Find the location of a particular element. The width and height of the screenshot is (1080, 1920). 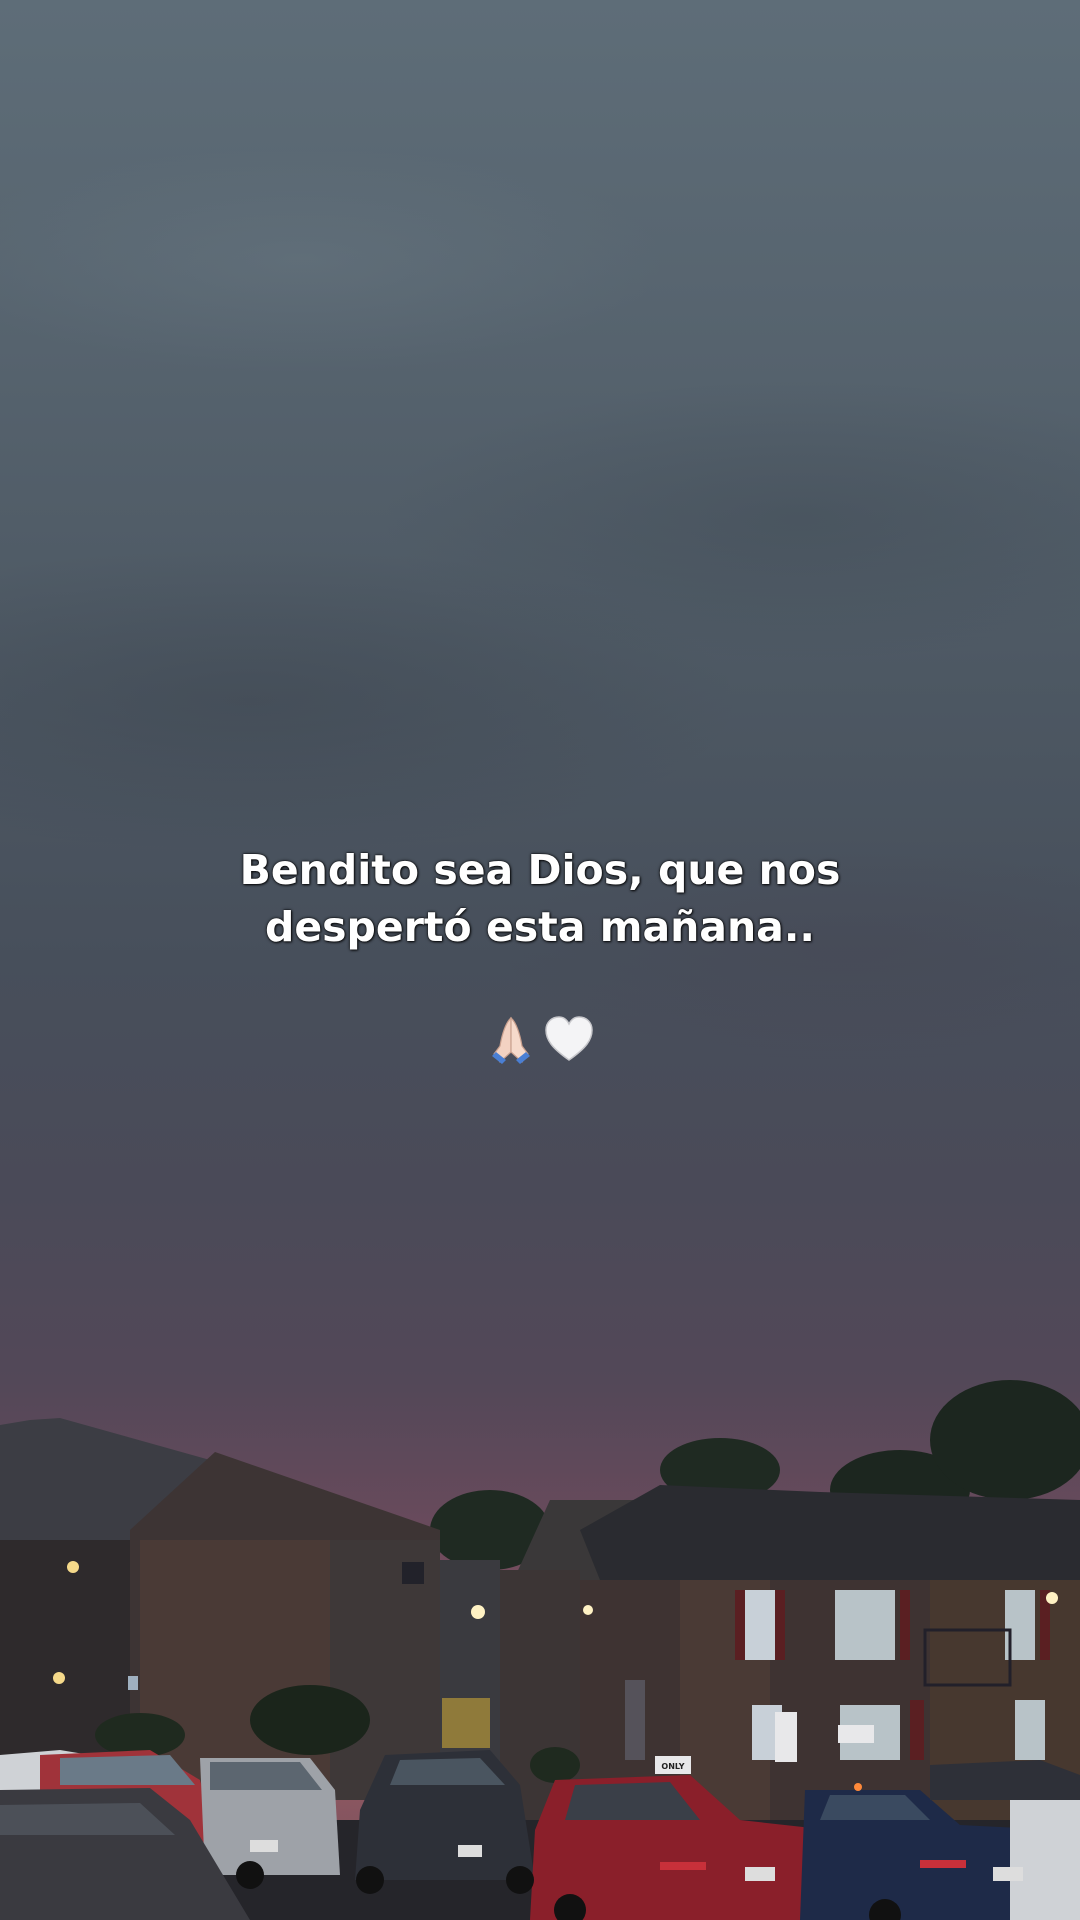

caption-line-2: despertó esta mañana.. is located at coordinates (540, 927).